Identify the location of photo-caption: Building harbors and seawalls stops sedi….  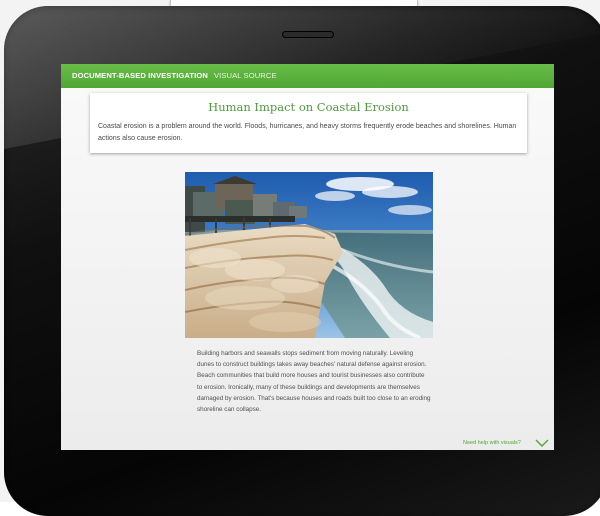
(314, 382).